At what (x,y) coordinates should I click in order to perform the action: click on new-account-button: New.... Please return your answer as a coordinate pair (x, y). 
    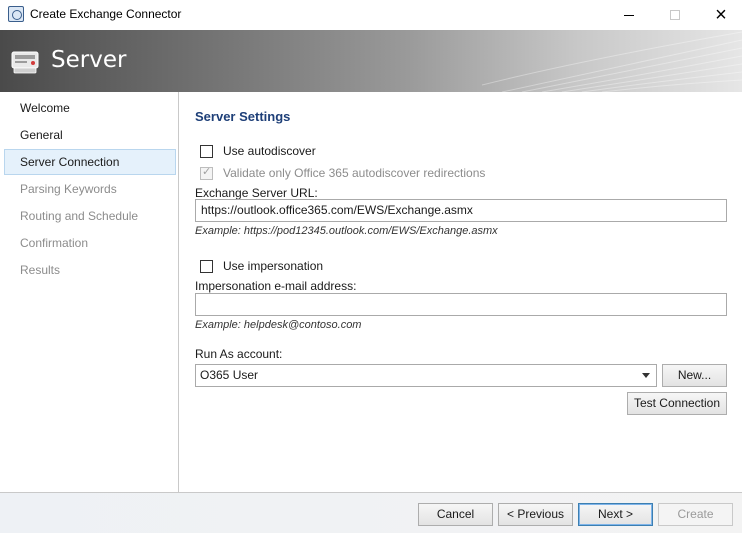
    Looking at the image, I should click on (694, 375).